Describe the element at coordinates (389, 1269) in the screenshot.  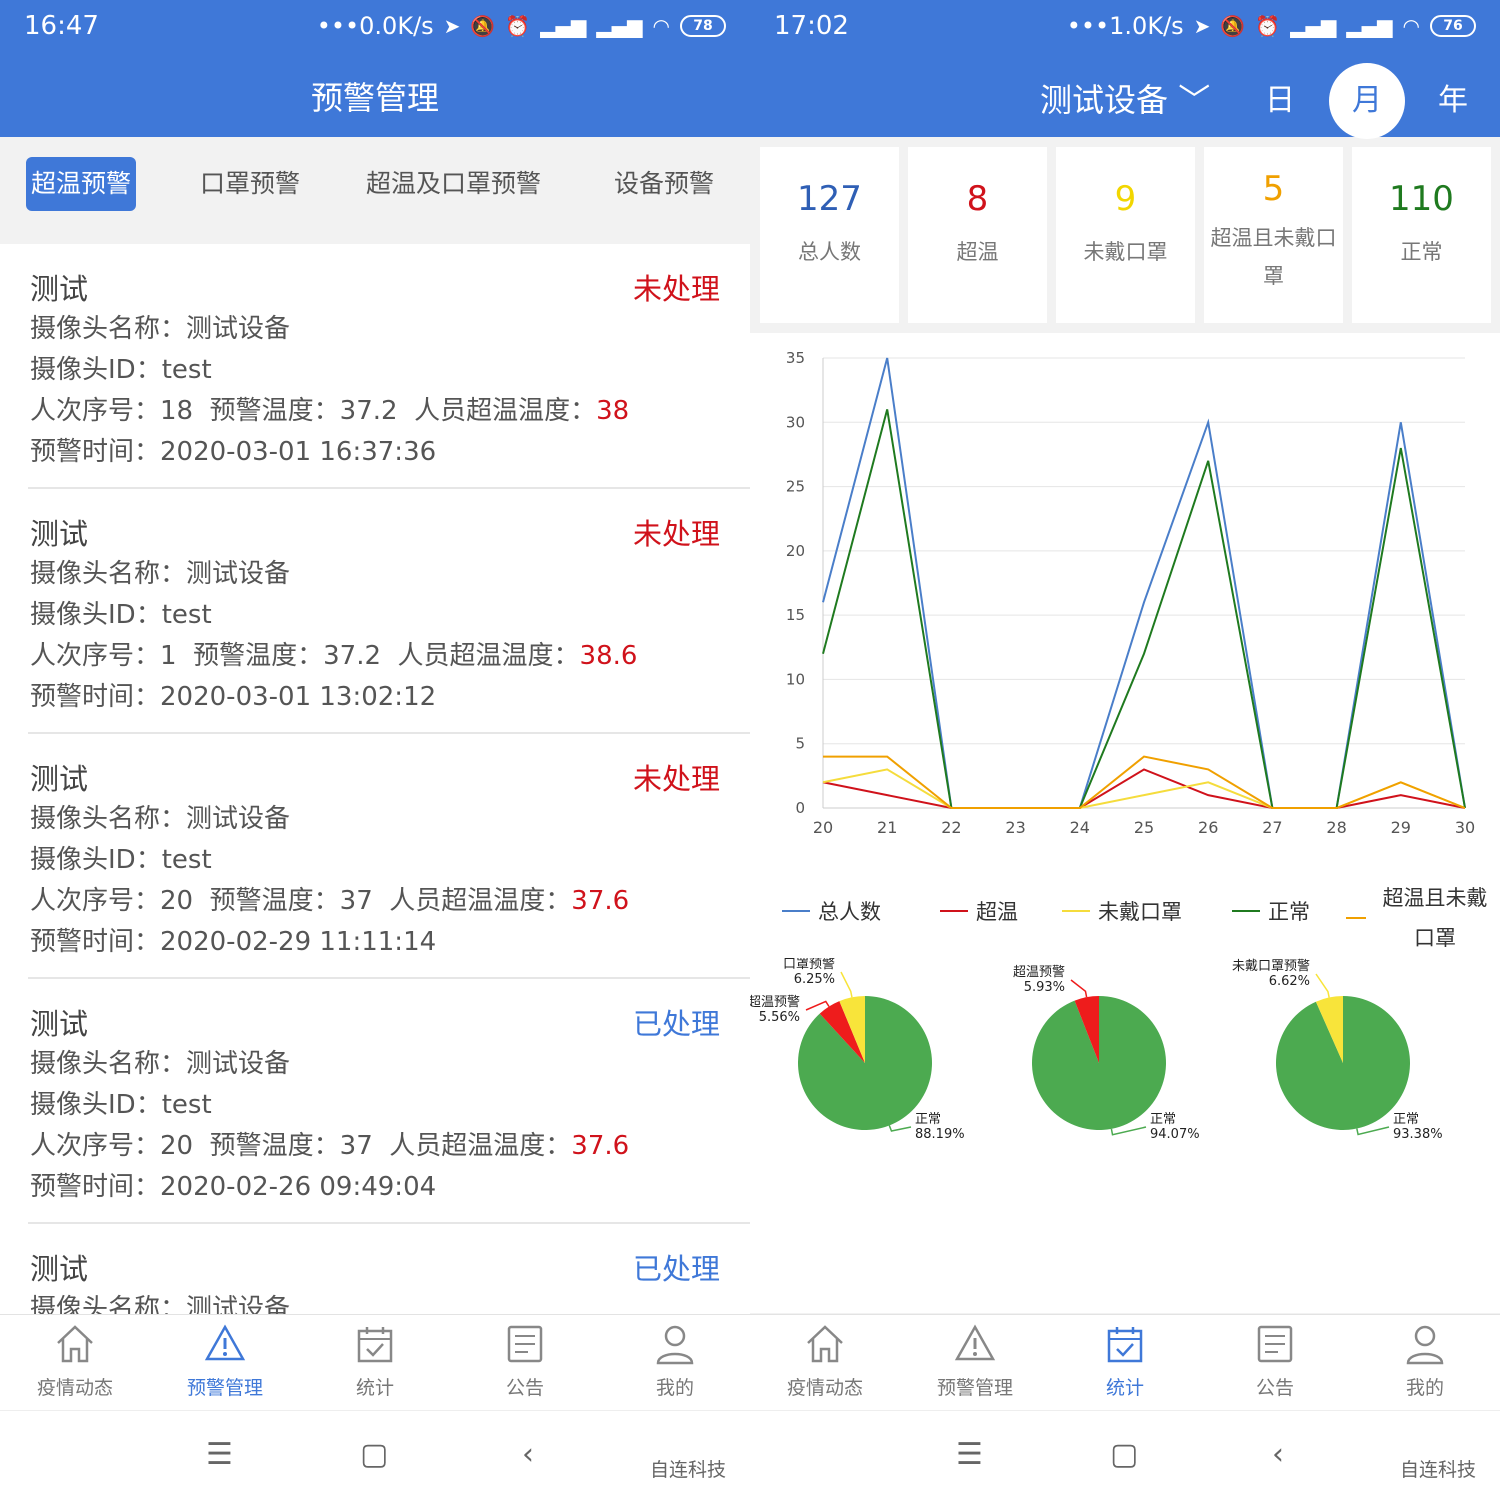
I see `alert-item: 测试 已处理 摄像头名称：测试设备` at that location.